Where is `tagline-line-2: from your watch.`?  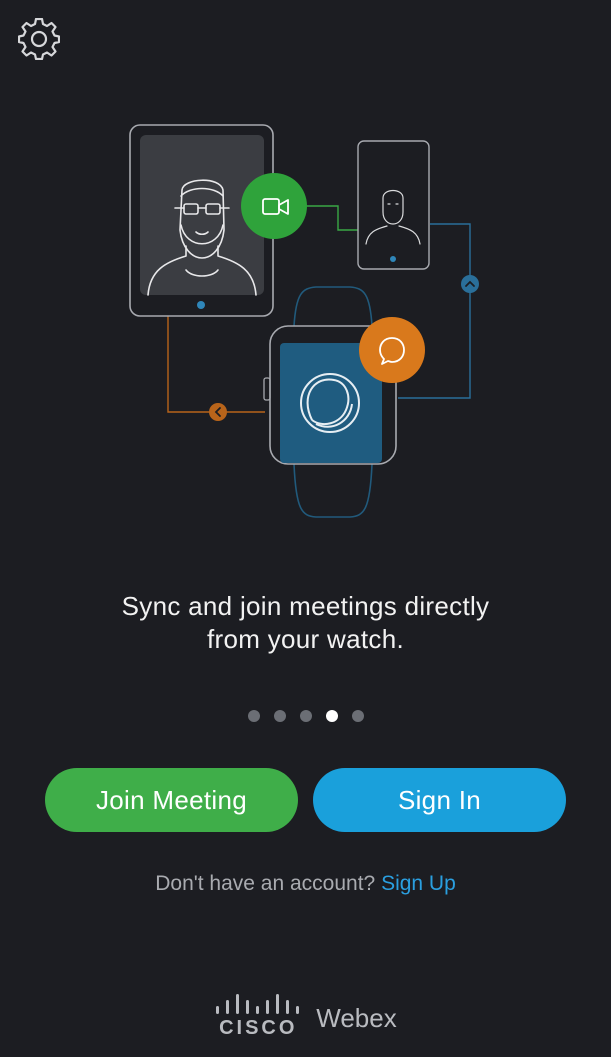
tagline-line-2: from your watch. is located at coordinates (305, 639).